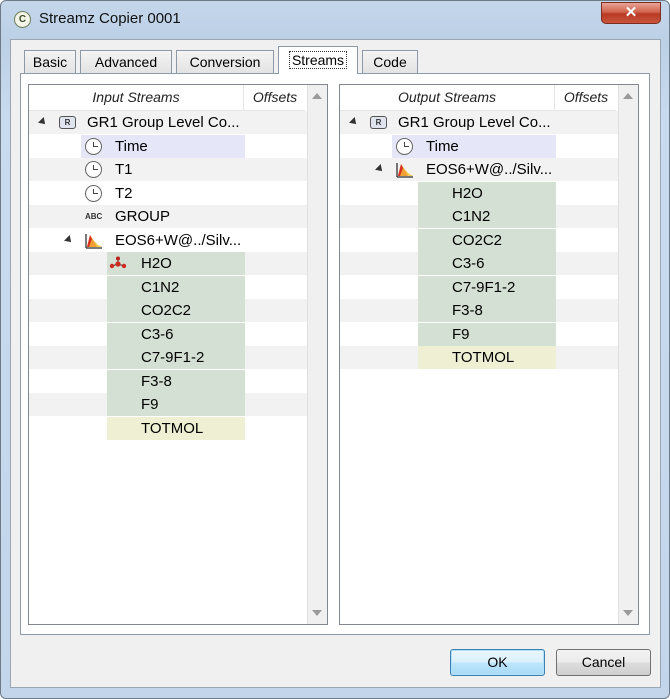 This screenshot has height=699, width=670. Describe the element at coordinates (447, 97) in the screenshot. I see `output-streams-column-header: Output Streams` at that location.